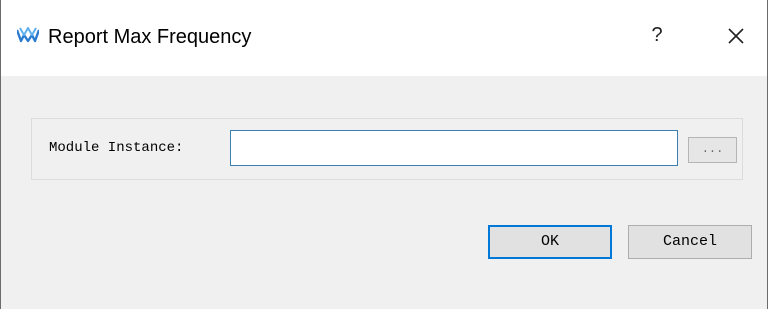  I want to click on module-instance-input, so click(454, 148).